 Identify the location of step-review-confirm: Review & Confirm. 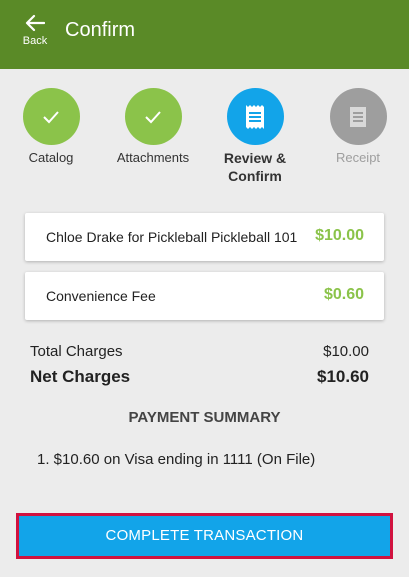
(255, 136).